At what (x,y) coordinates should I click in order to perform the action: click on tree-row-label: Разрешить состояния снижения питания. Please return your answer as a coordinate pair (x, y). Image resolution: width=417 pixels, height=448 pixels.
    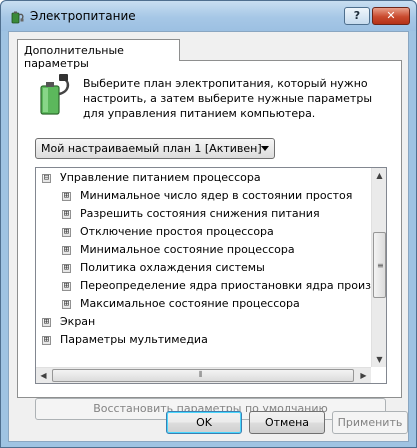
    Looking at the image, I should click on (200, 213).